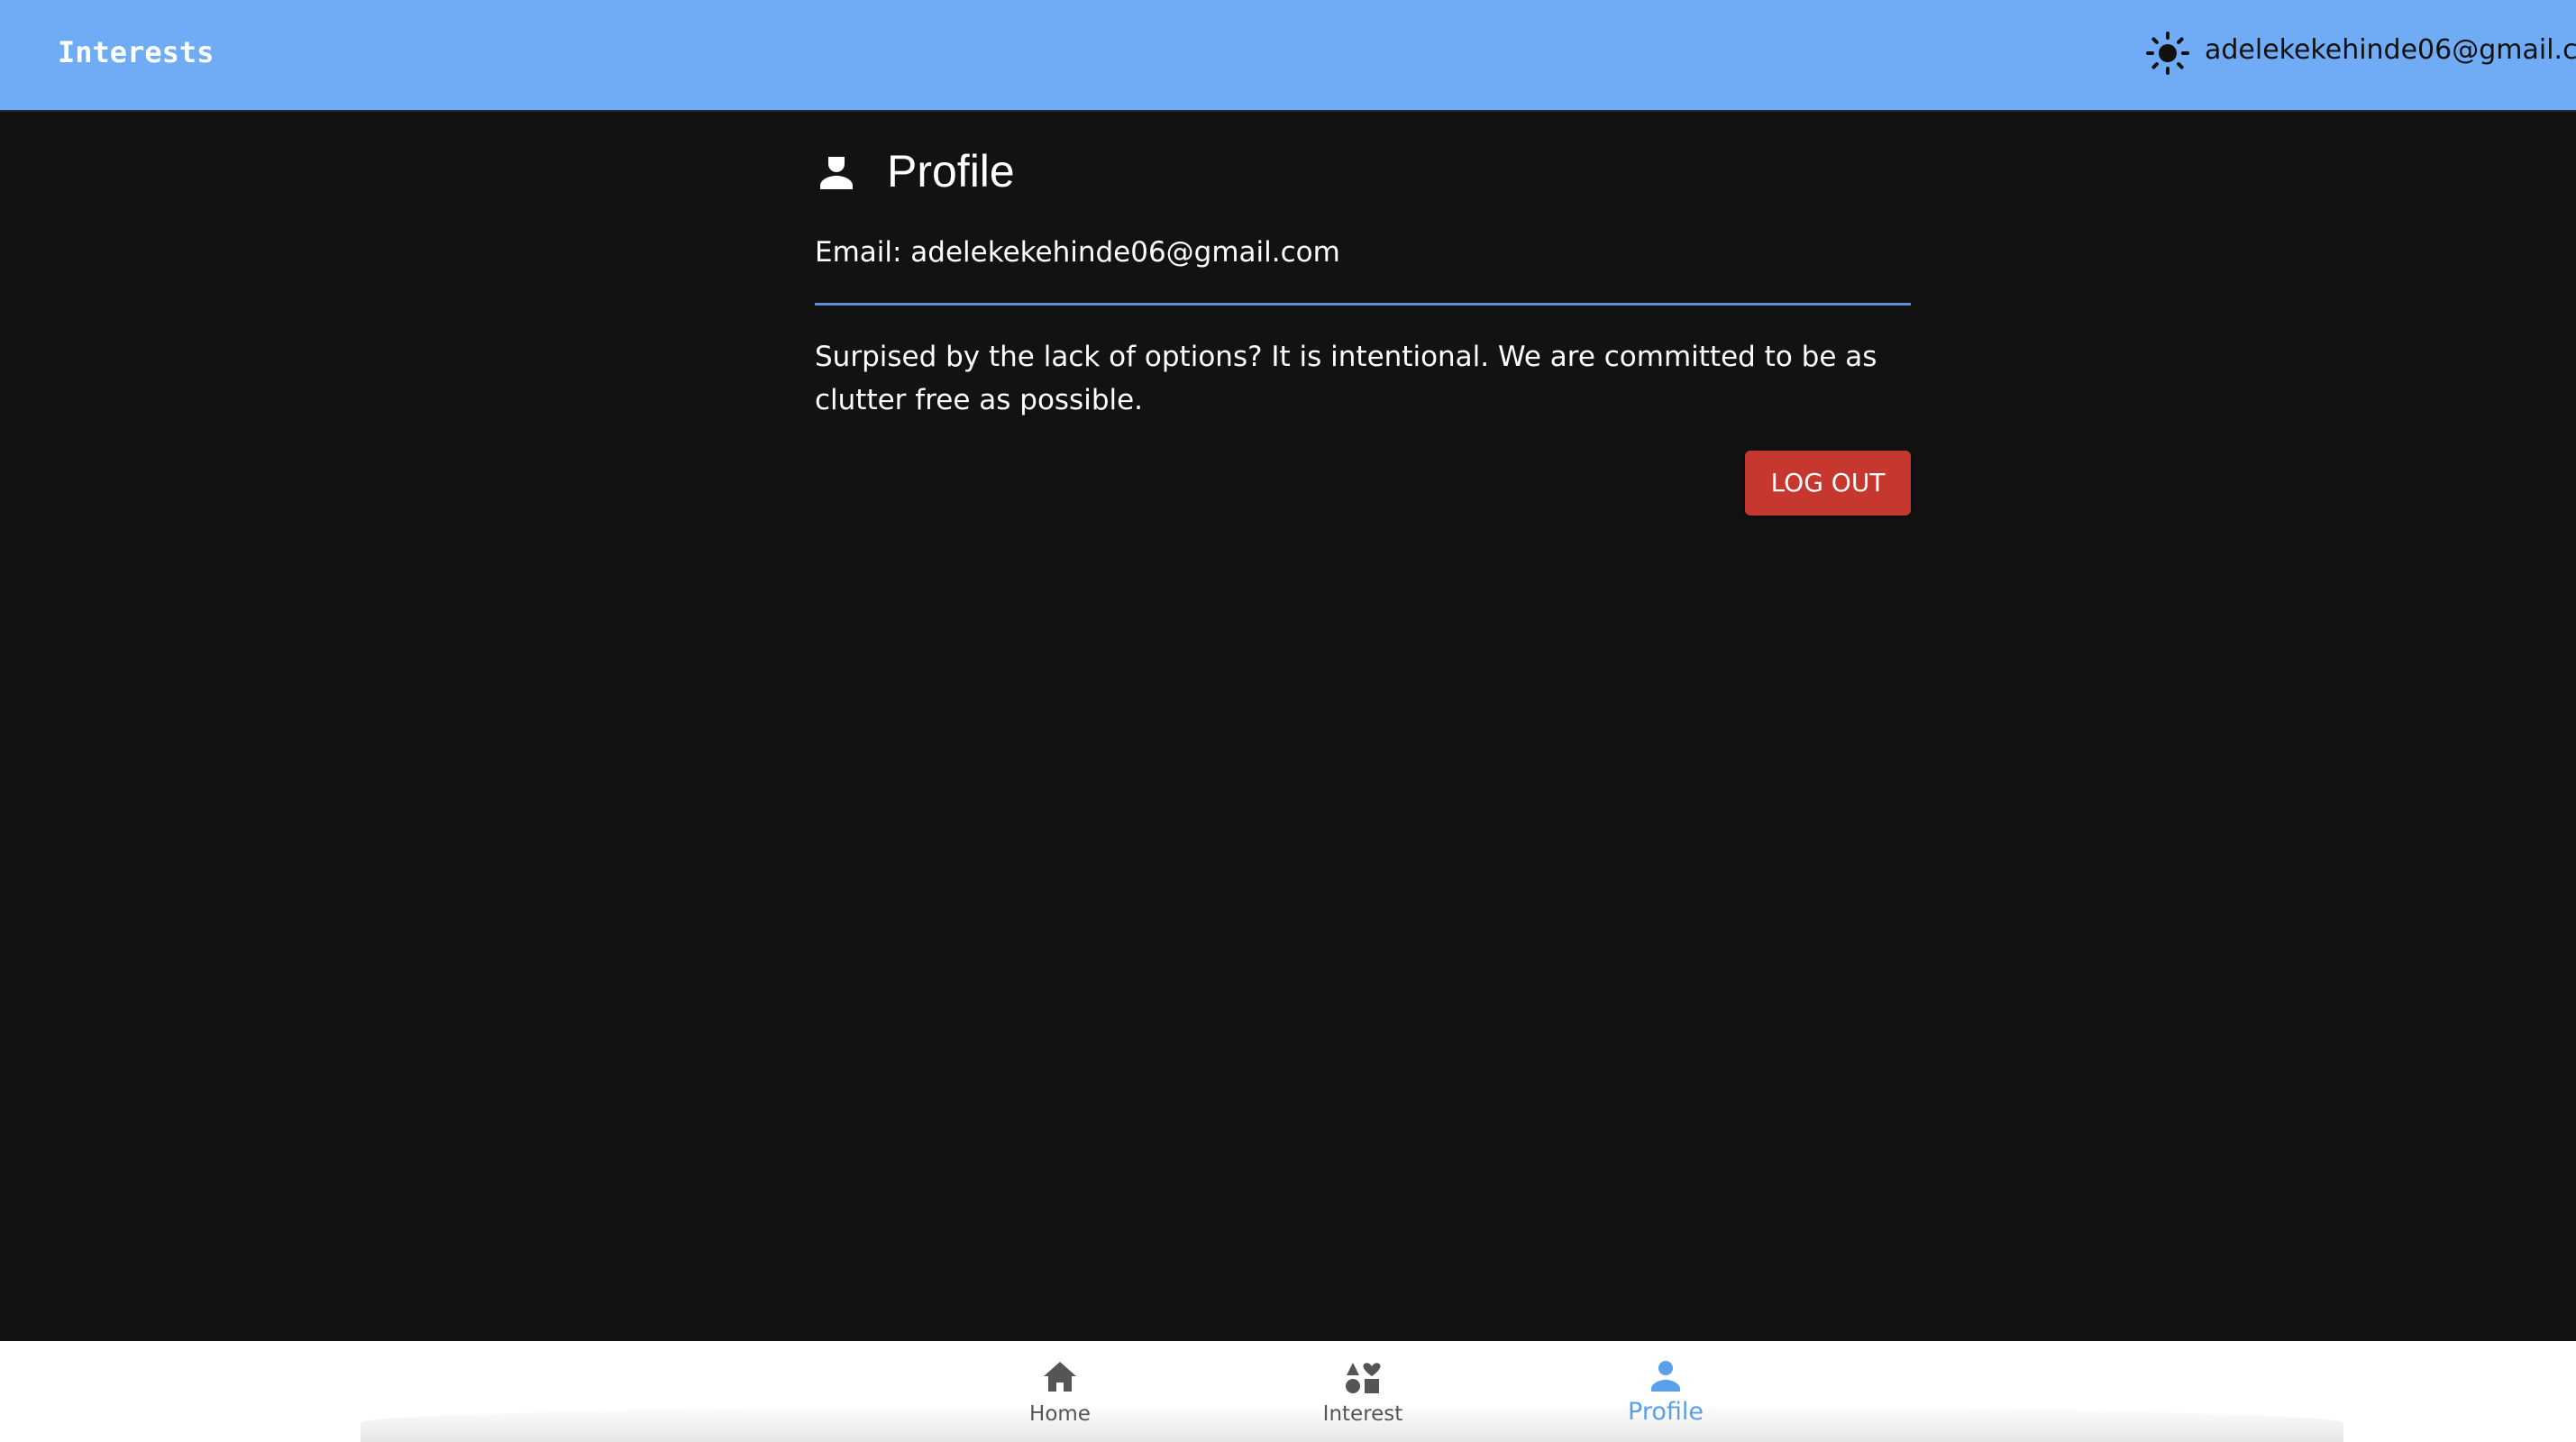 This screenshot has height=1442, width=2576. Describe the element at coordinates (1362, 1414) in the screenshot. I see `nav-label-interest: Interest` at that location.